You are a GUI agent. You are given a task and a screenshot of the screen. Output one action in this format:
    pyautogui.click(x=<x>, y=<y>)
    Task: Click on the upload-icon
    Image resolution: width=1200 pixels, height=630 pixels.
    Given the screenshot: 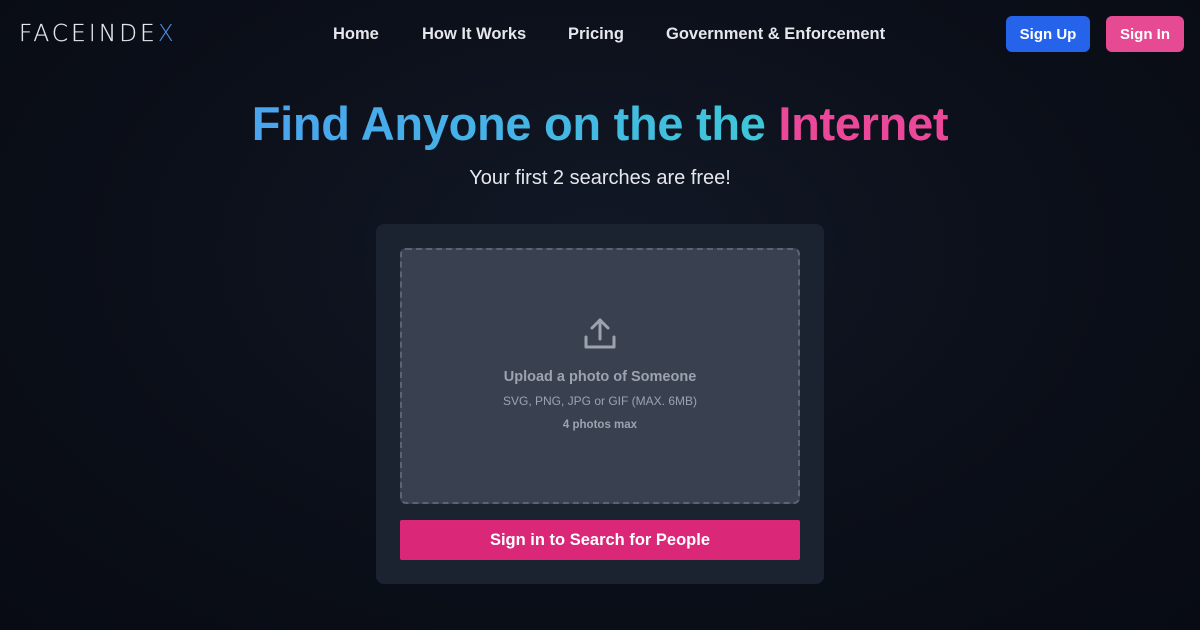 What is the action you would take?
    pyautogui.click(x=600, y=333)
    